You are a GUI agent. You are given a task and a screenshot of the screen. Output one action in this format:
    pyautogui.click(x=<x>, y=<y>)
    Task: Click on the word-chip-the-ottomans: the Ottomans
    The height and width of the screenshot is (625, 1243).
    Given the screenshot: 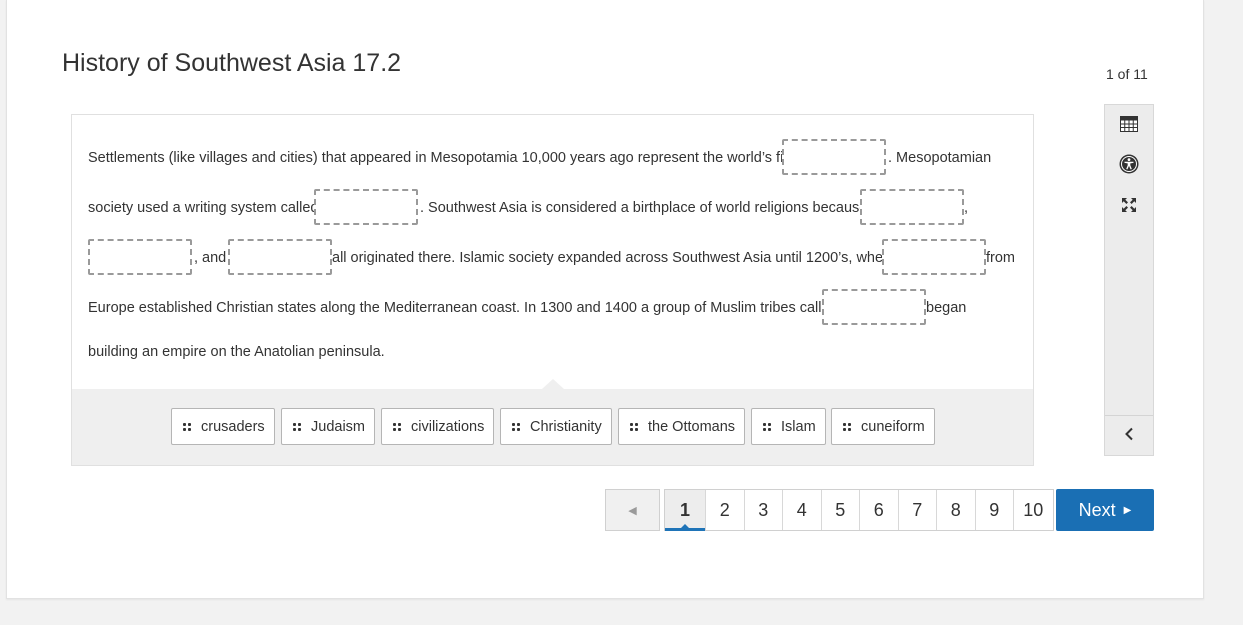 What is the action you would take?
    pyautogui.click(x=682, y=426)
    